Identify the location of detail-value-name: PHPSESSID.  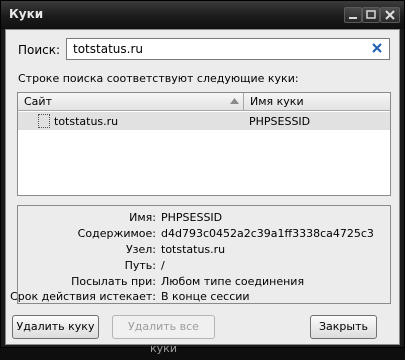
(192, 217).